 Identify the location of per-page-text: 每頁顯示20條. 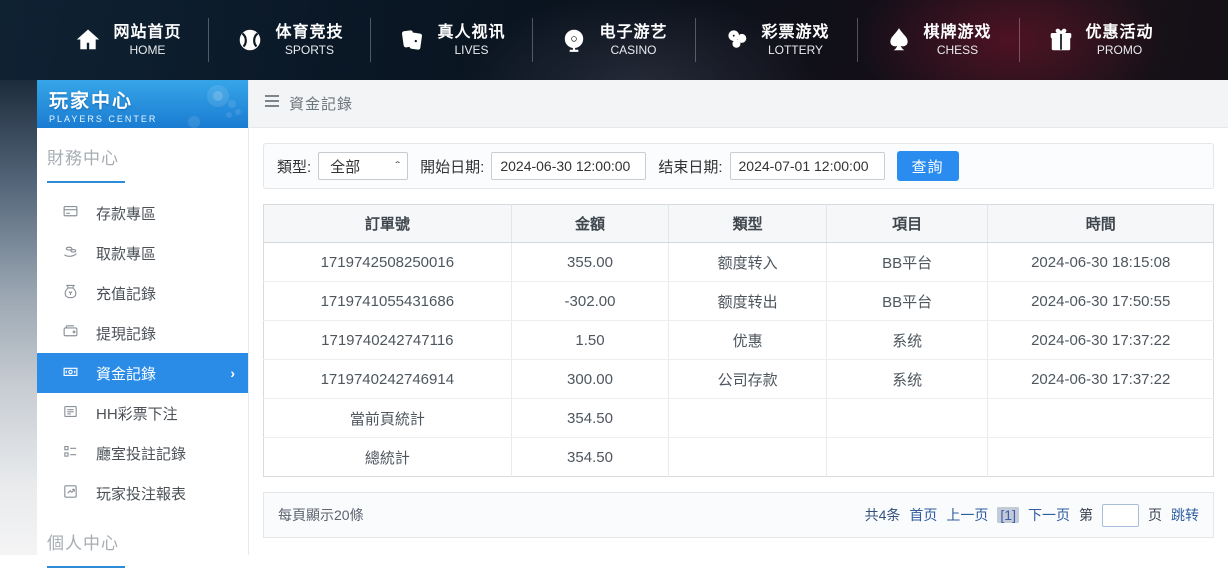
(321, 515).